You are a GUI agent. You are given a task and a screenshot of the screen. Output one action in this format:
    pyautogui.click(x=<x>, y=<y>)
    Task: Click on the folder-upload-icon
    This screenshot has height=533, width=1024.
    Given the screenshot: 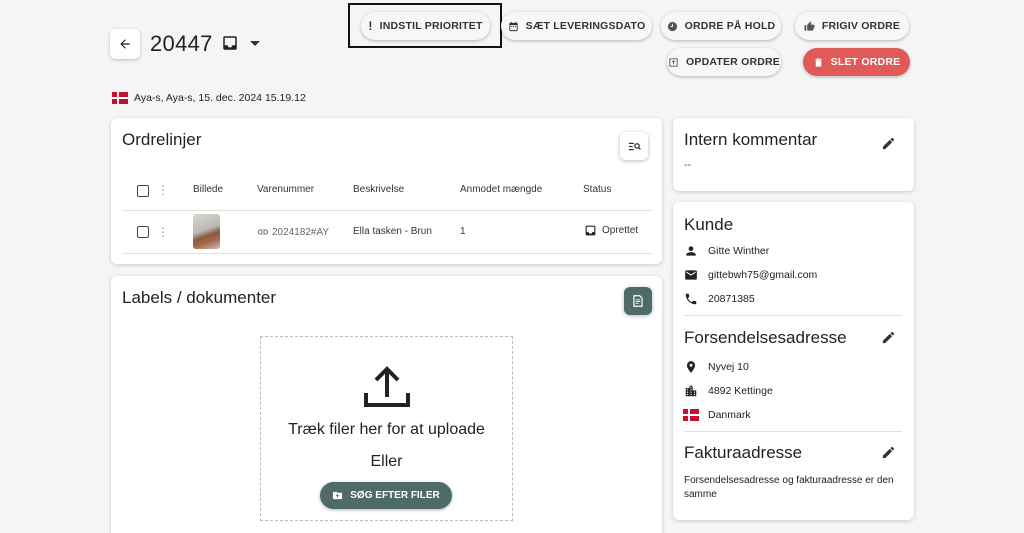 What is the action you would take?
    pyautogui.click(x=338, y=495)
    